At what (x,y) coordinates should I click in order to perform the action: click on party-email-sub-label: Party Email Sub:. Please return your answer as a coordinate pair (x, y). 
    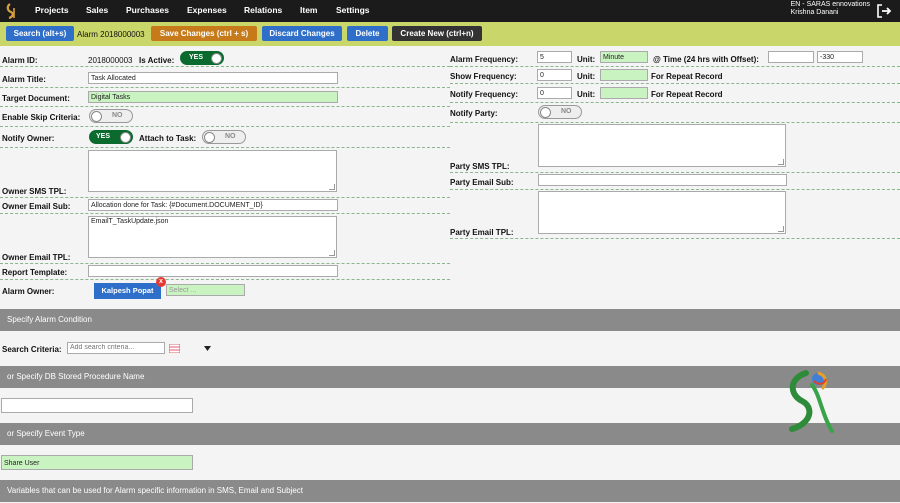
    Looking at the image, I should click on (482, 182).